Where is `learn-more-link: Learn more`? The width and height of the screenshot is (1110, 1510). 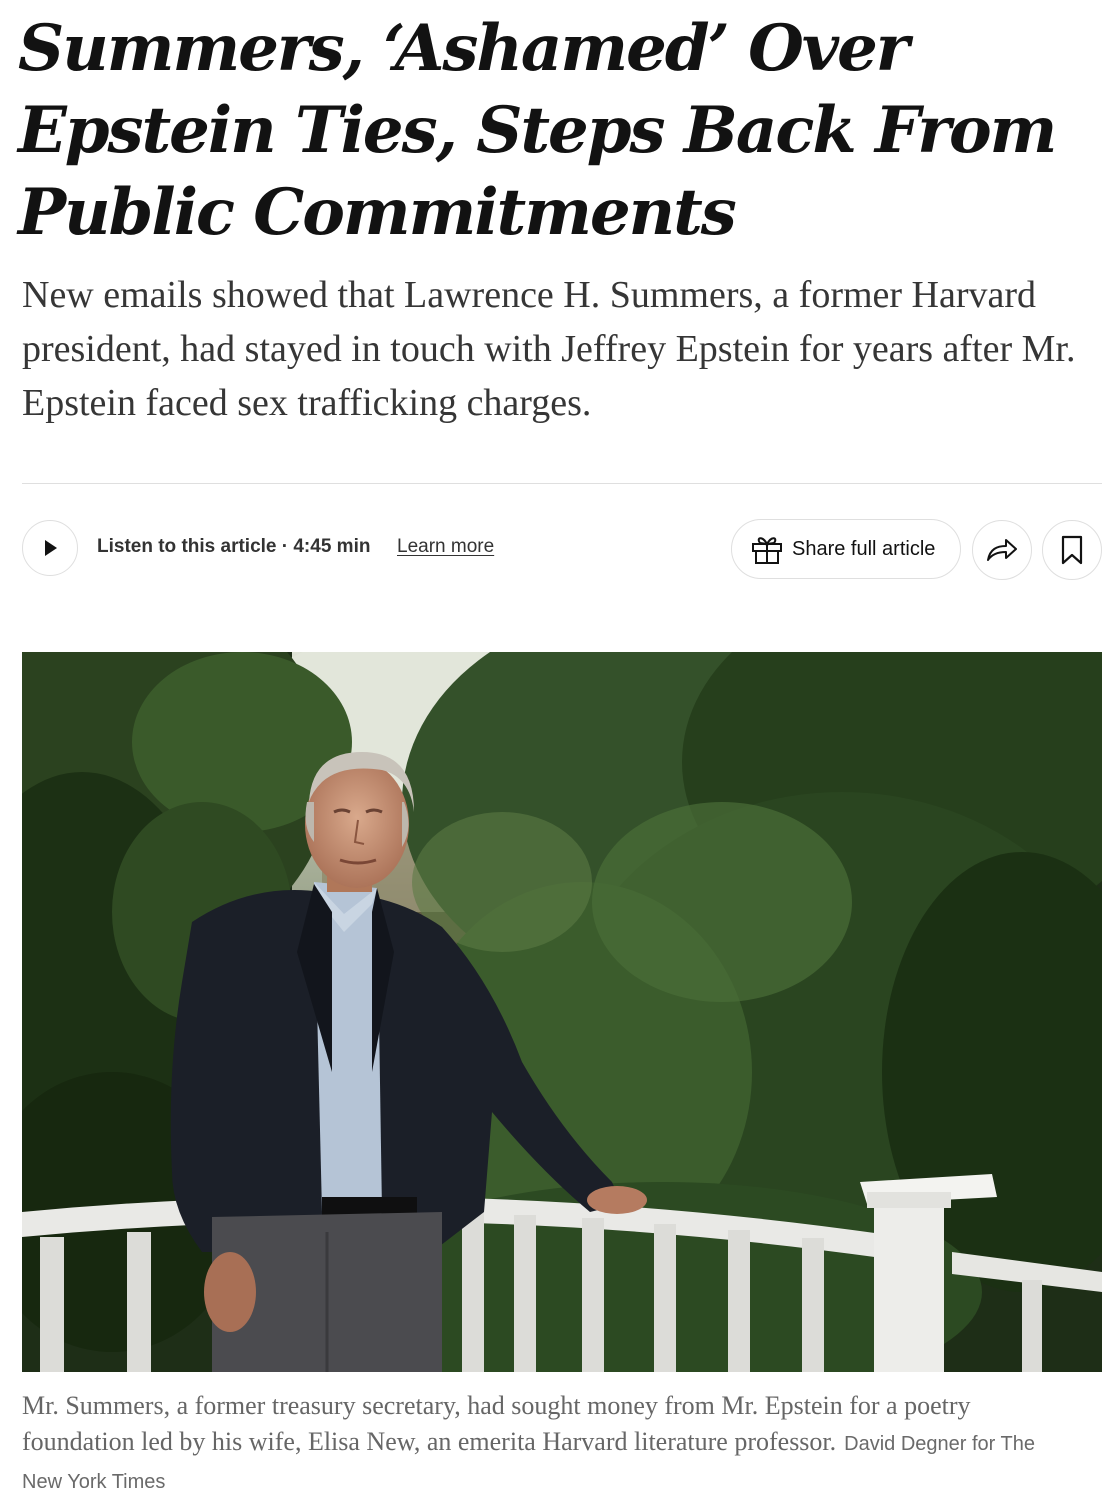
learn-more-link: Learn more is located at coordinates (445, 547).